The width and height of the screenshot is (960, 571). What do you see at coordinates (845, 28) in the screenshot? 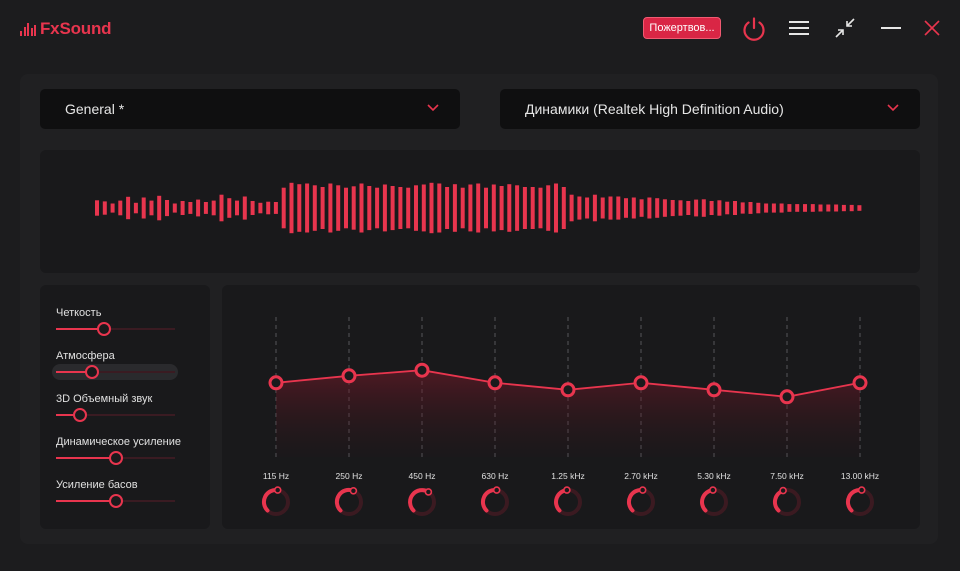
I see `compact-mode-icon` at bounding box center [845, 28].